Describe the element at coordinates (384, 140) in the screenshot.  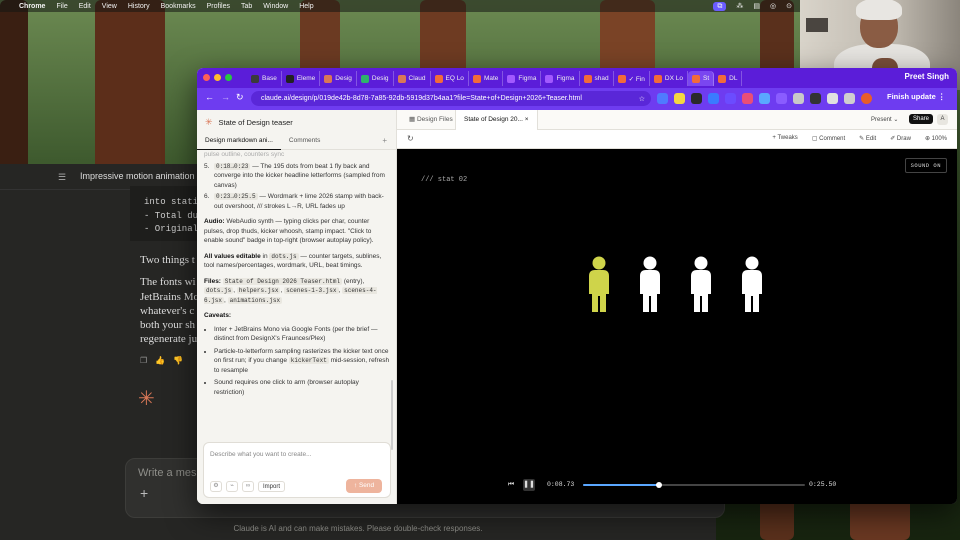
I see `add-tab-icon: +` at that location.